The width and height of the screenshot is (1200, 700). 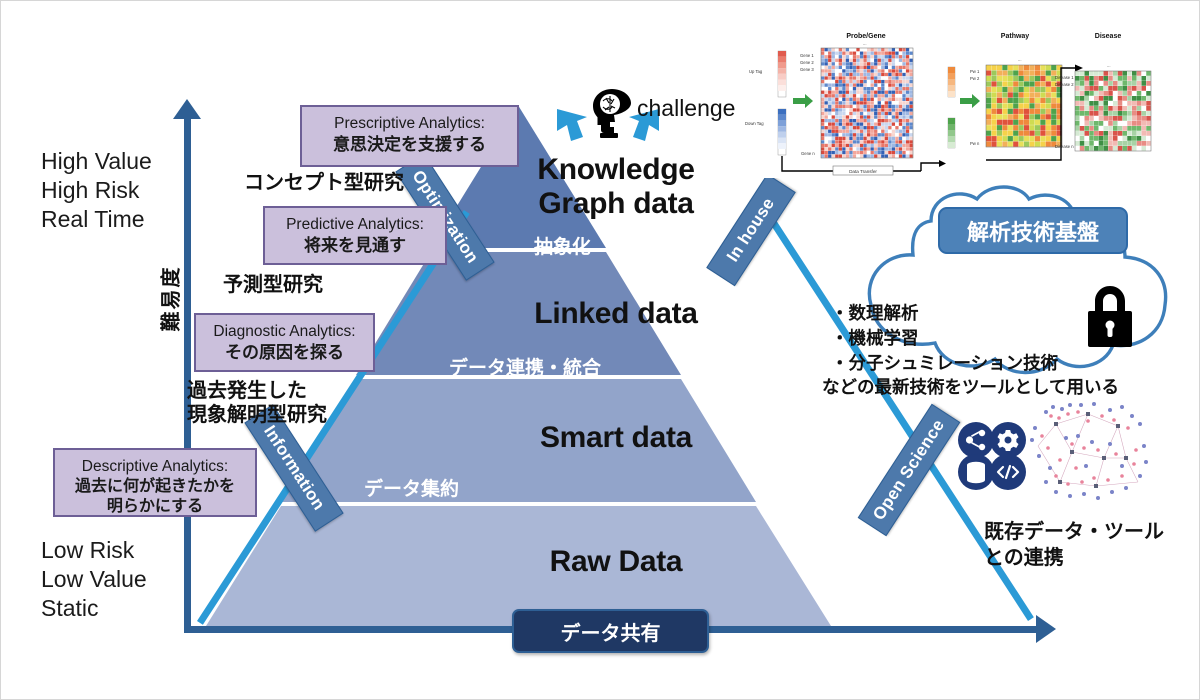 What do you see at coordinates (96, 190) in the screenshot?
I see `axis-label-high: High Value High Risk Real Time` at bounding box center [96, 190].